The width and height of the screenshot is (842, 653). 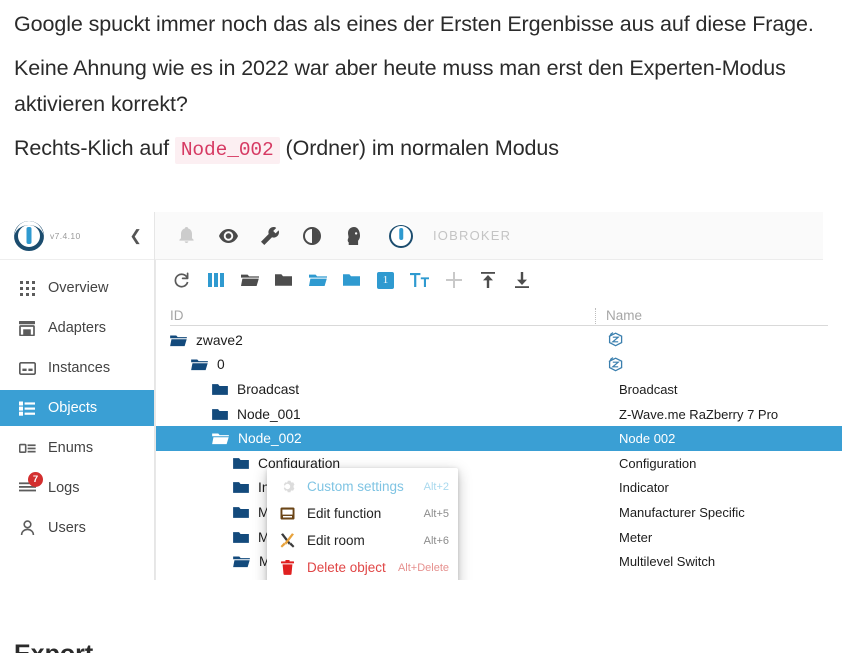 What do you see at coordinates (344, 513) in the screenshot?
I see `menu-item-label: Edit function` at bounding box center [344, 513].